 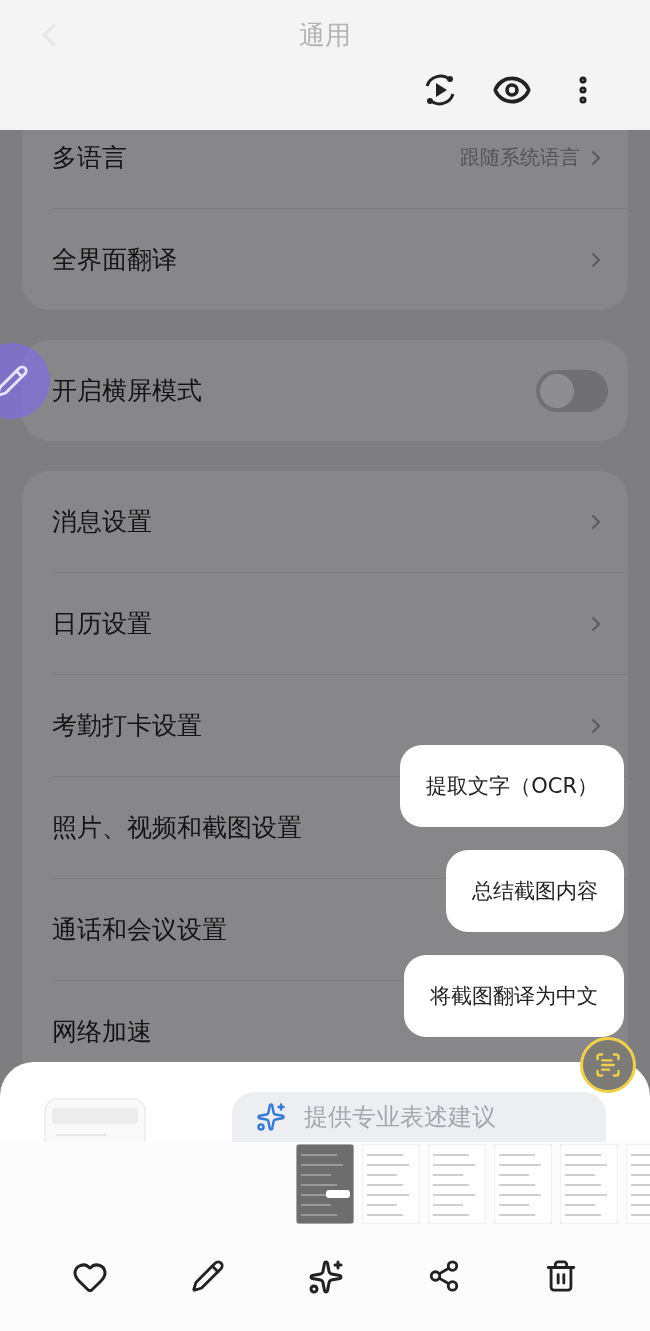 I want to click on setting-label: 日历设置, so click(x=102, y=623).